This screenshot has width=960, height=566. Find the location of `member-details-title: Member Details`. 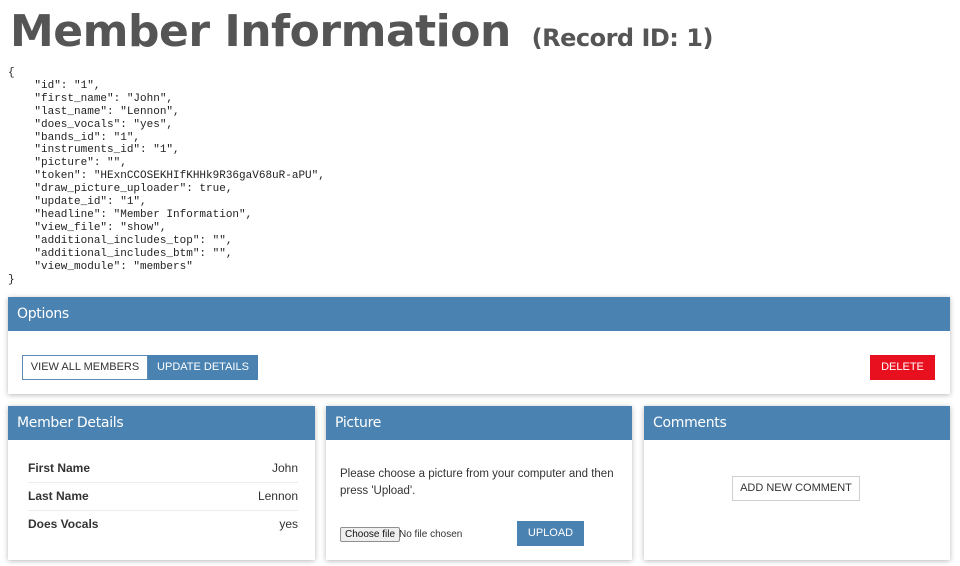

member-details-title: Member Details is located at coordinates (161, 423).